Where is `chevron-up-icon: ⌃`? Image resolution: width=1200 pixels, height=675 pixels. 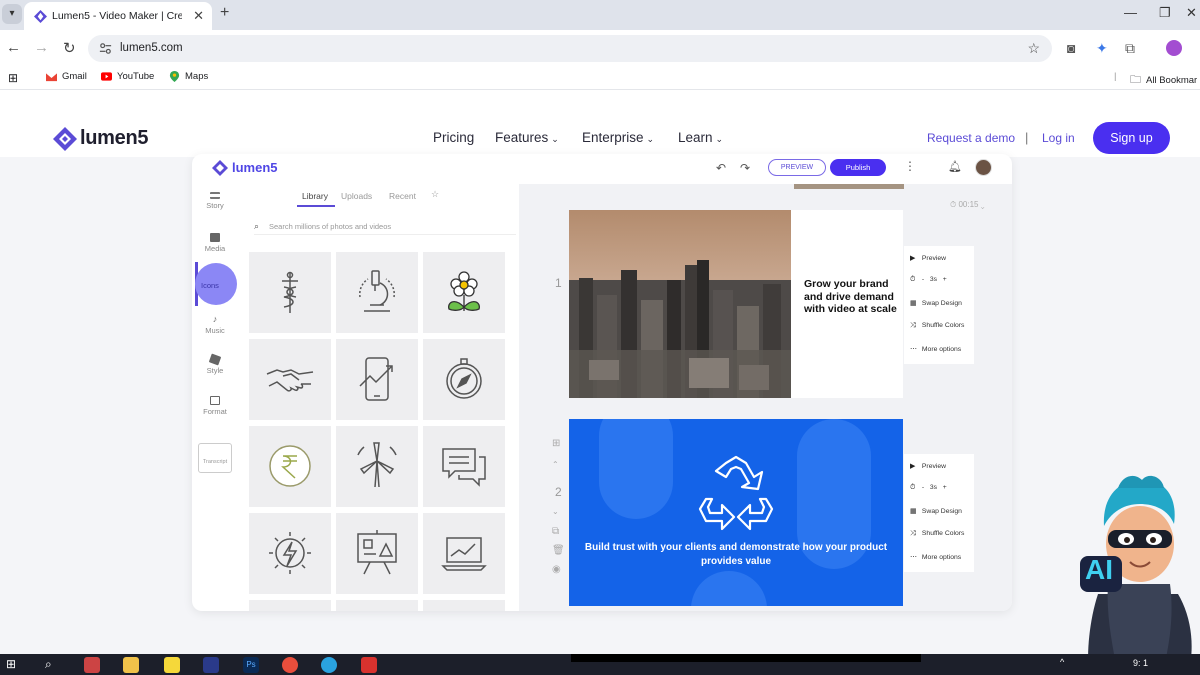 chevron-up-icon: ⌃ is located at coordinates (555, 464).